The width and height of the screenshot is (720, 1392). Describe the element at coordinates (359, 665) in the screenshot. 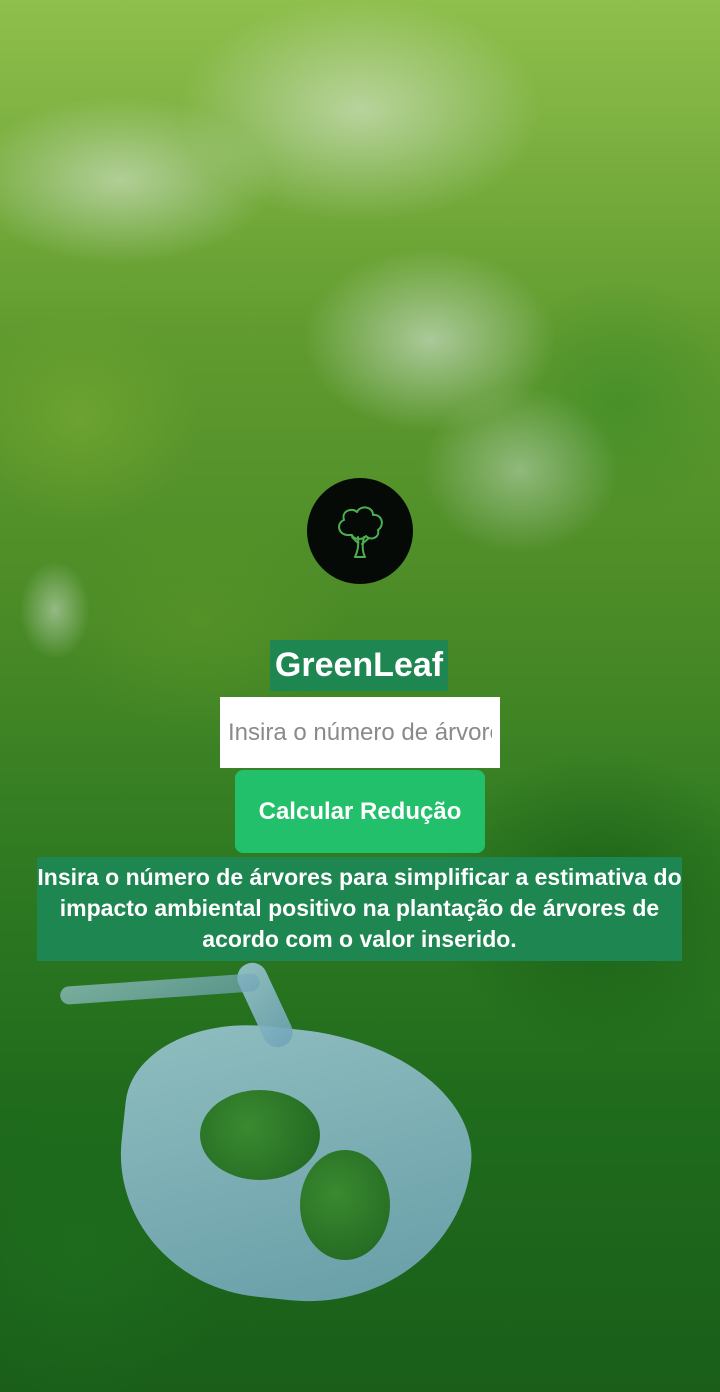

I see `app-title: GreenLeaf` at that location.